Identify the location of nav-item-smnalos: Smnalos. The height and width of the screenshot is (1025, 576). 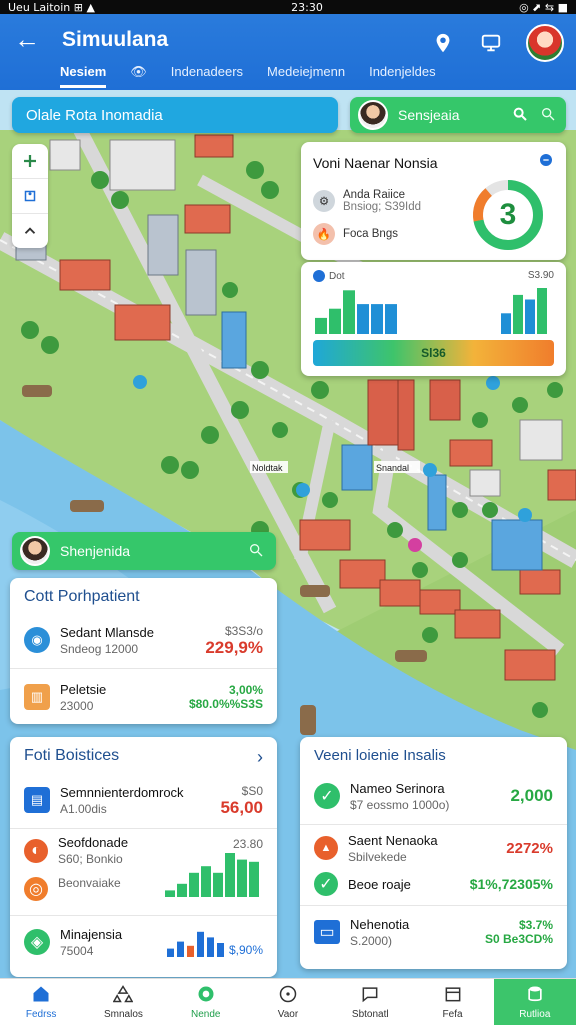
(123, 1002).